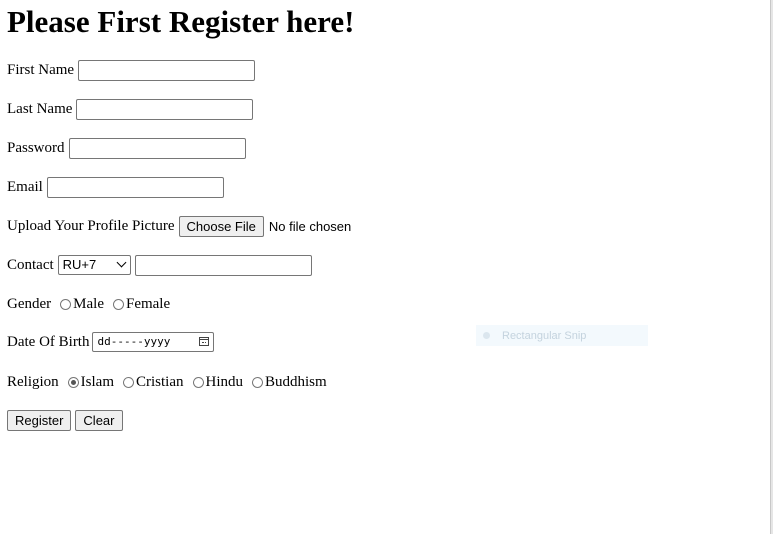 The height and width of the screenshot is (534, 773). I want to click on password-input, so click(157, 148).